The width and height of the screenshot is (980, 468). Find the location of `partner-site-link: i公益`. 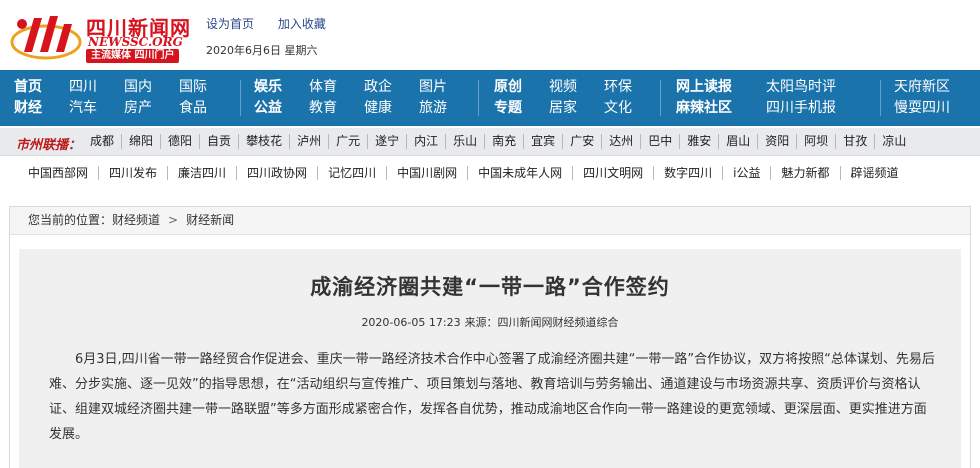

partner-site-link: i公益 is located at coordinates (746, 173).